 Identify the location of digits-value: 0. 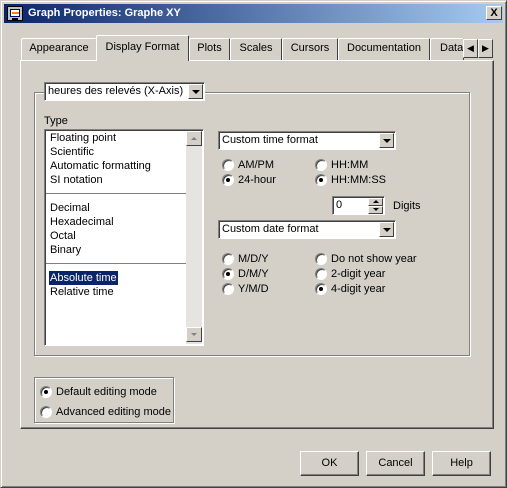
(339, 205).